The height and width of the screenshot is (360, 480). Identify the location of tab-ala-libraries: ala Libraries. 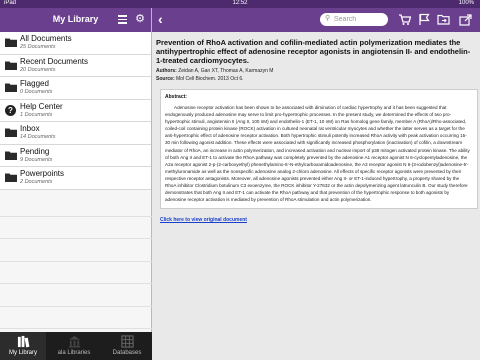
(74, 346).